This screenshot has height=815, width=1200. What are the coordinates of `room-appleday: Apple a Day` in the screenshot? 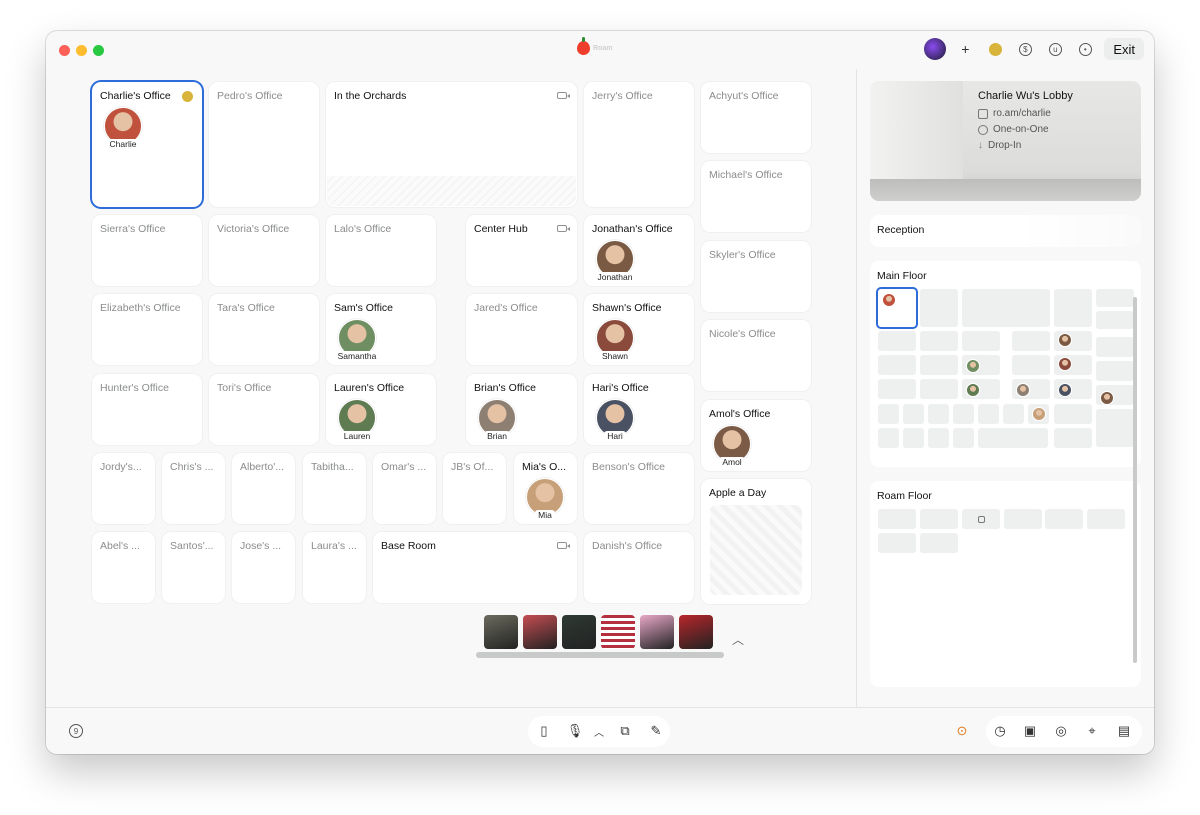 It's located at (756, 541).